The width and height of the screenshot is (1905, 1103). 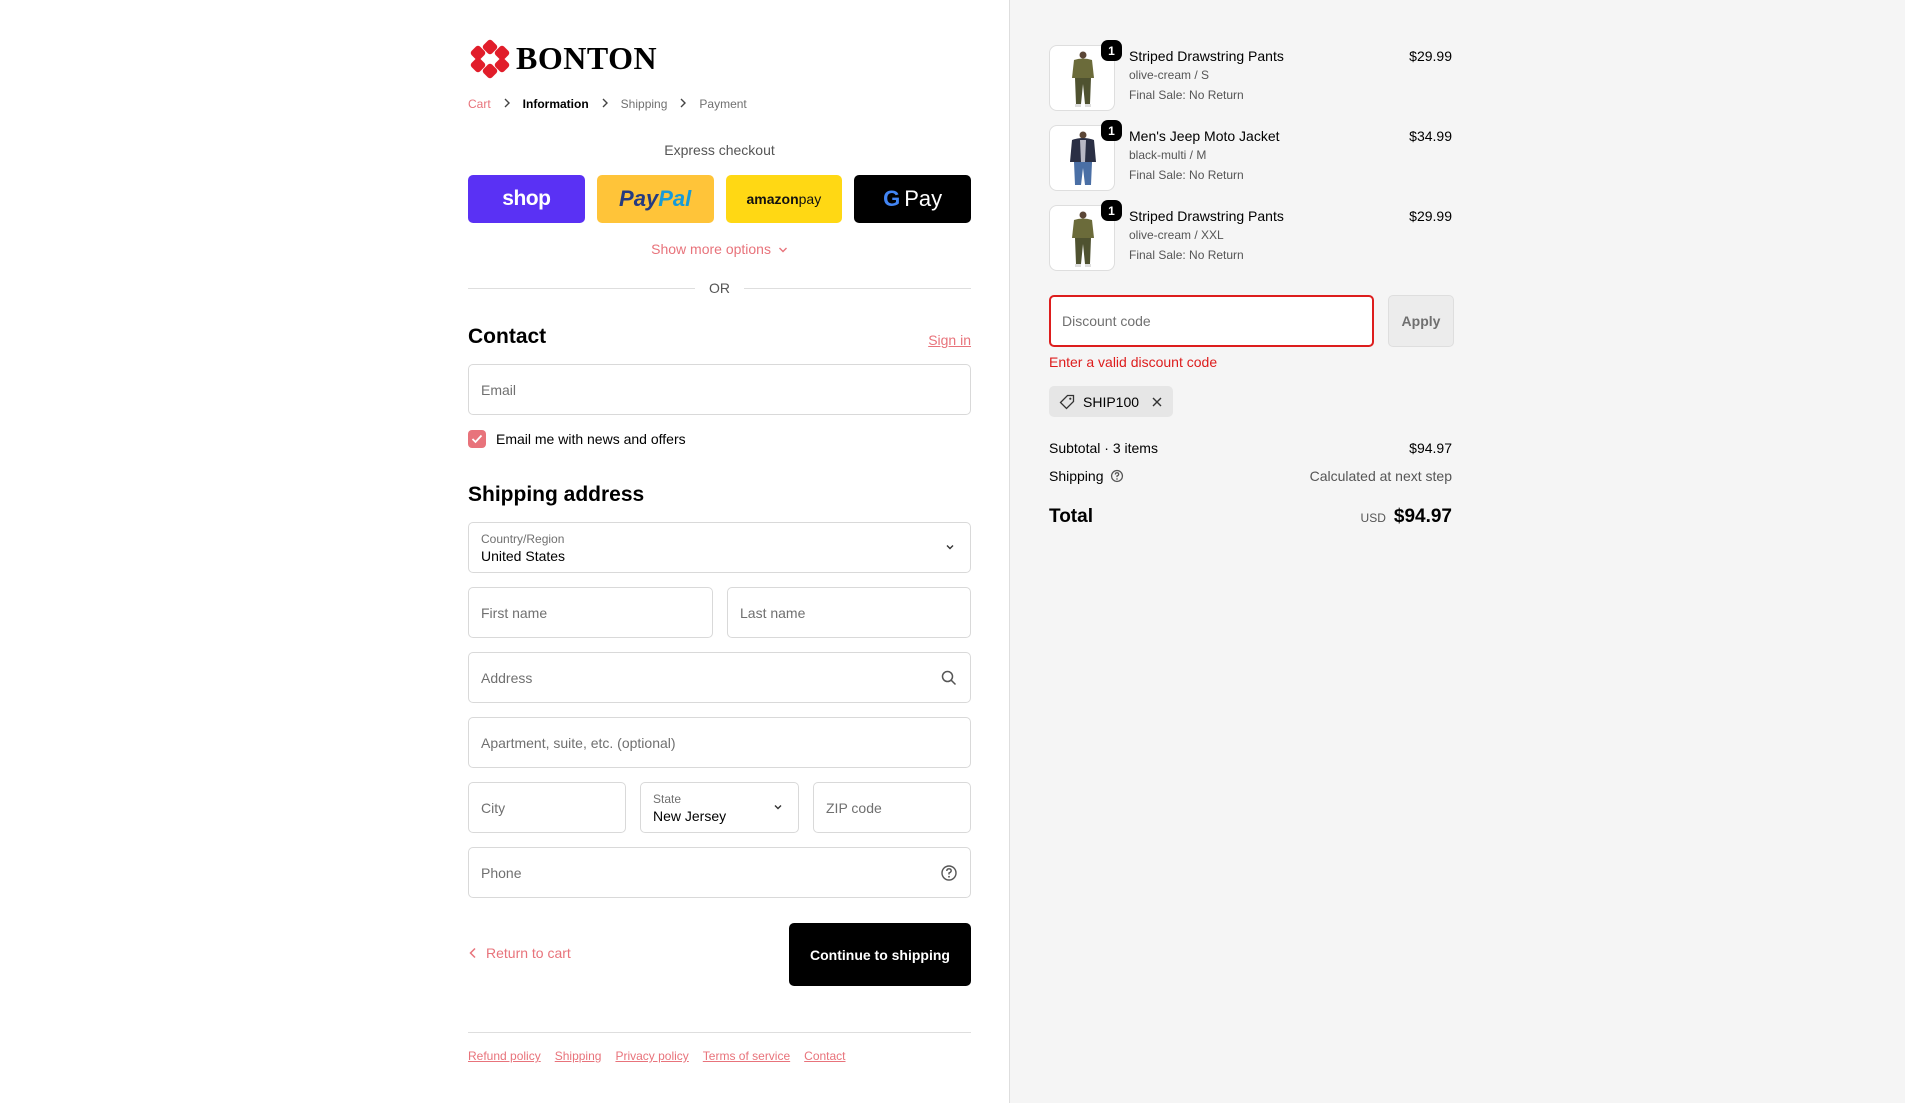 What do you see at coordinates (577, 439) in the screenshot?
I see `newsletter-option: Email me with news and offers` at bounding box center [577, 439].